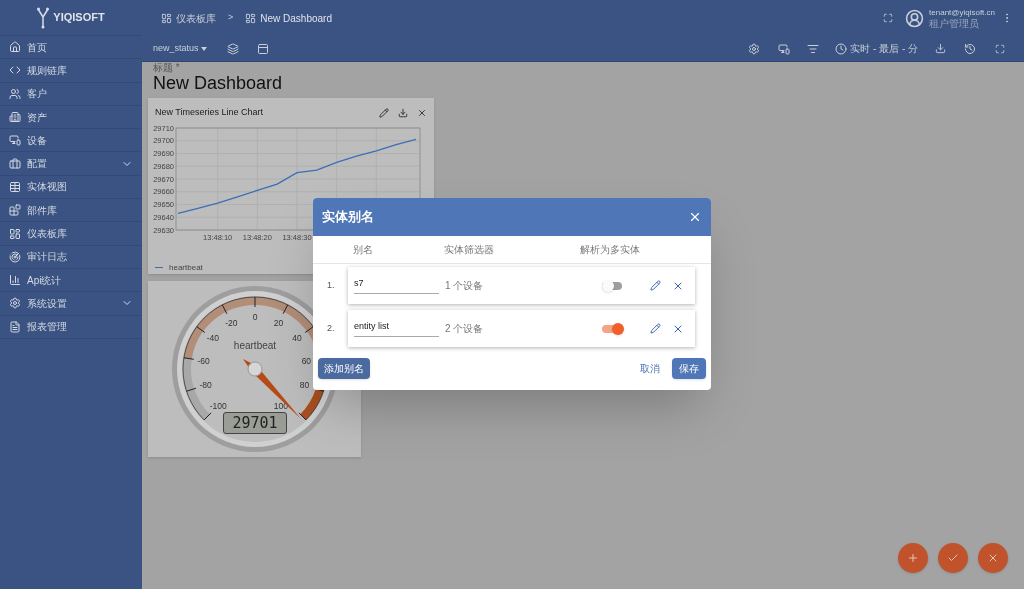  I want to click on devices-icon, so click(784, 48).